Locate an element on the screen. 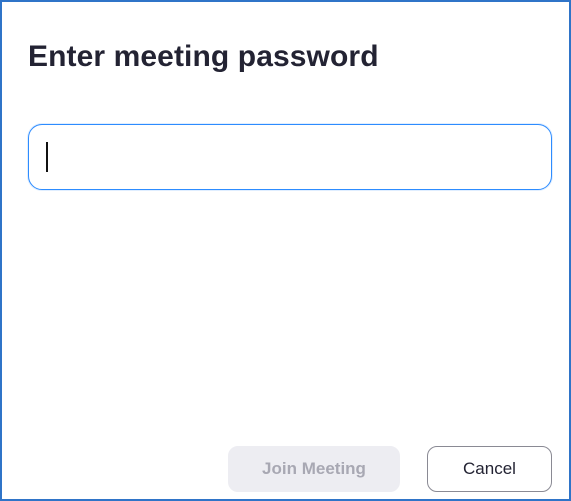  join-meeting-button: Join Meeting is located at coordinates (314, 469).